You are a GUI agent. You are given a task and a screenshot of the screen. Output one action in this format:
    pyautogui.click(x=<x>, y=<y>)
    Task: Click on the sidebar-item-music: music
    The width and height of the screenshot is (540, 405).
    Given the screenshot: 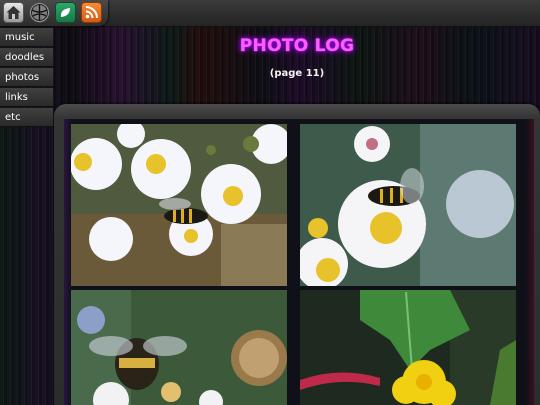 What is the action you would take?
    pyautogui.click(x=27, y=37)
    